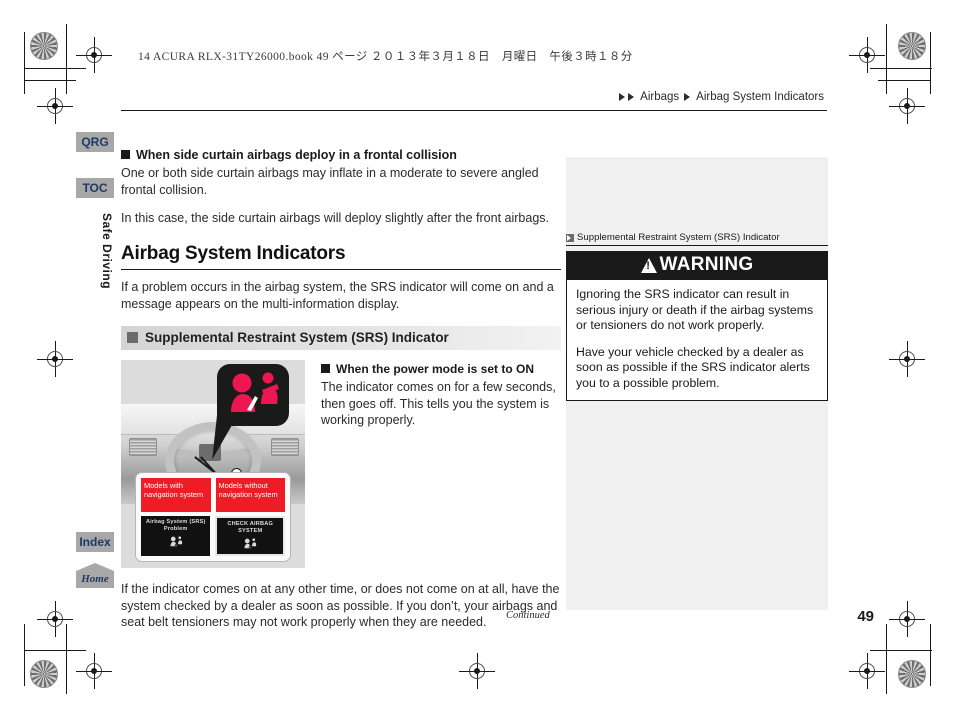 The image size is (954, 718). Describe the element at coordinates (175, 525) in the screenshot. I see `screen-with-navigation-text: Airbag System (SRS) Problem` at that location.